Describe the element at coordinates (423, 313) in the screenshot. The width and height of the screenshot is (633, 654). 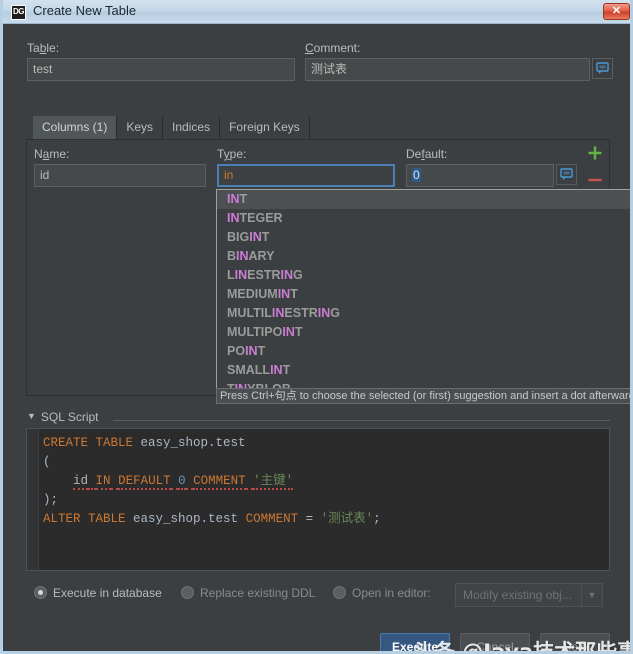
I see `autocomplete-item: MULTILINESTRING` at that location.